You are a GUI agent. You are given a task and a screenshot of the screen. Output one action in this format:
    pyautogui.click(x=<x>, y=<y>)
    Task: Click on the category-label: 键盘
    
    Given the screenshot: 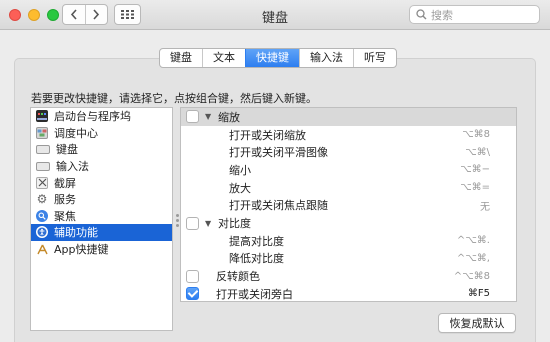 What is the action you would take?
    pyautogui.click(x=67, y=150)
    